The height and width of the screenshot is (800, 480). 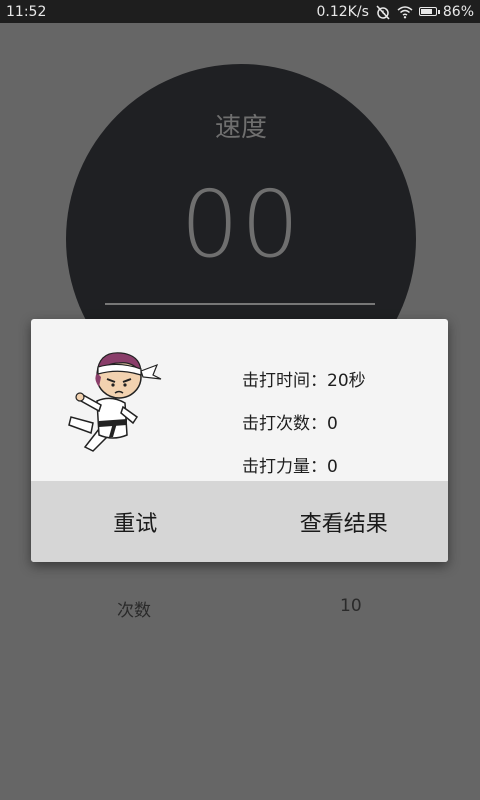 I want to click on count-row: 次数 10, so click(x=240, y=609).